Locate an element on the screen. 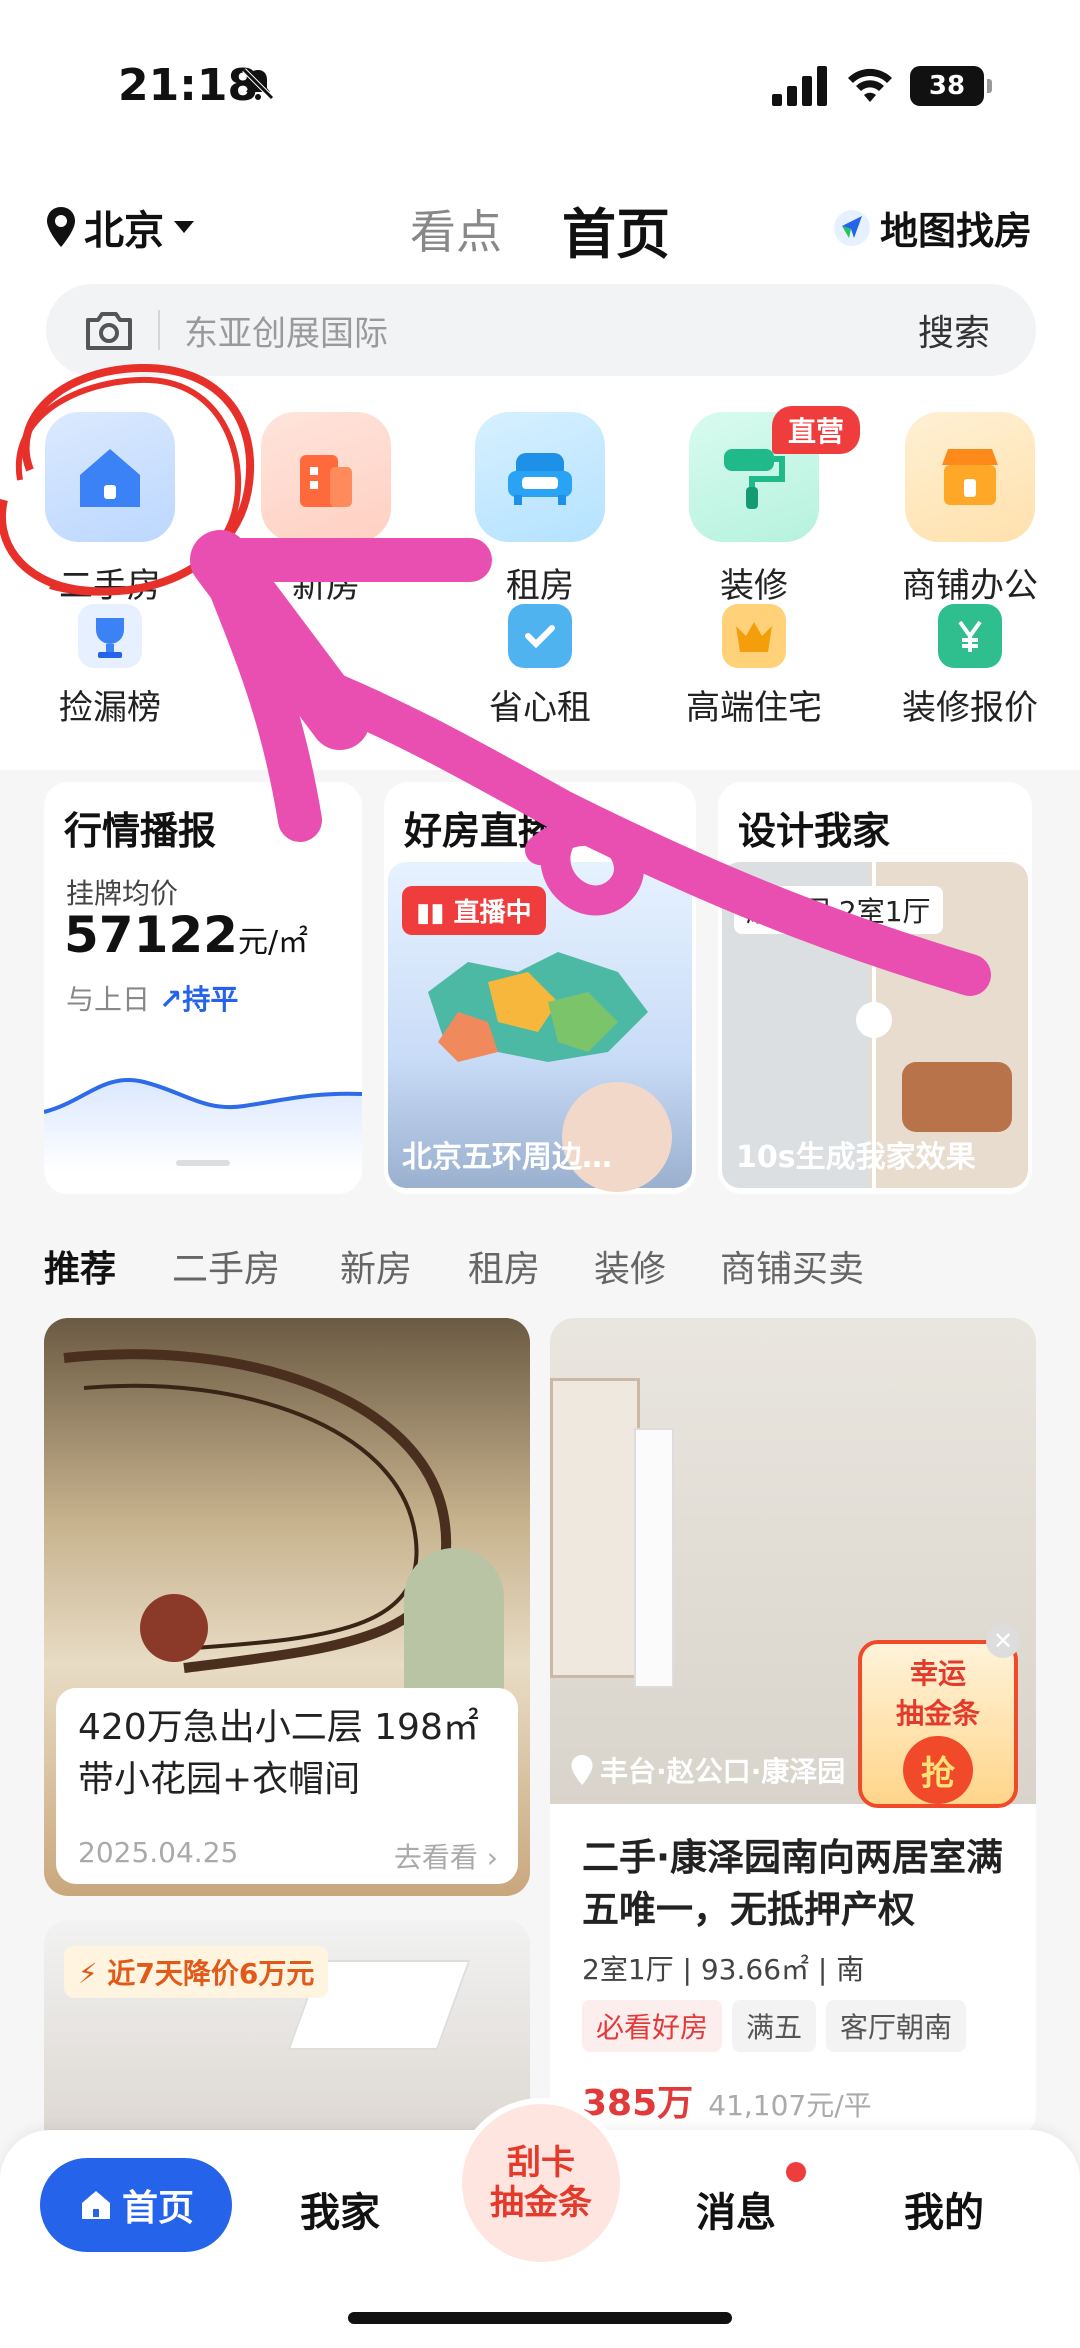  quick-label: 高端住宅 is located at coordinates (754, 708).